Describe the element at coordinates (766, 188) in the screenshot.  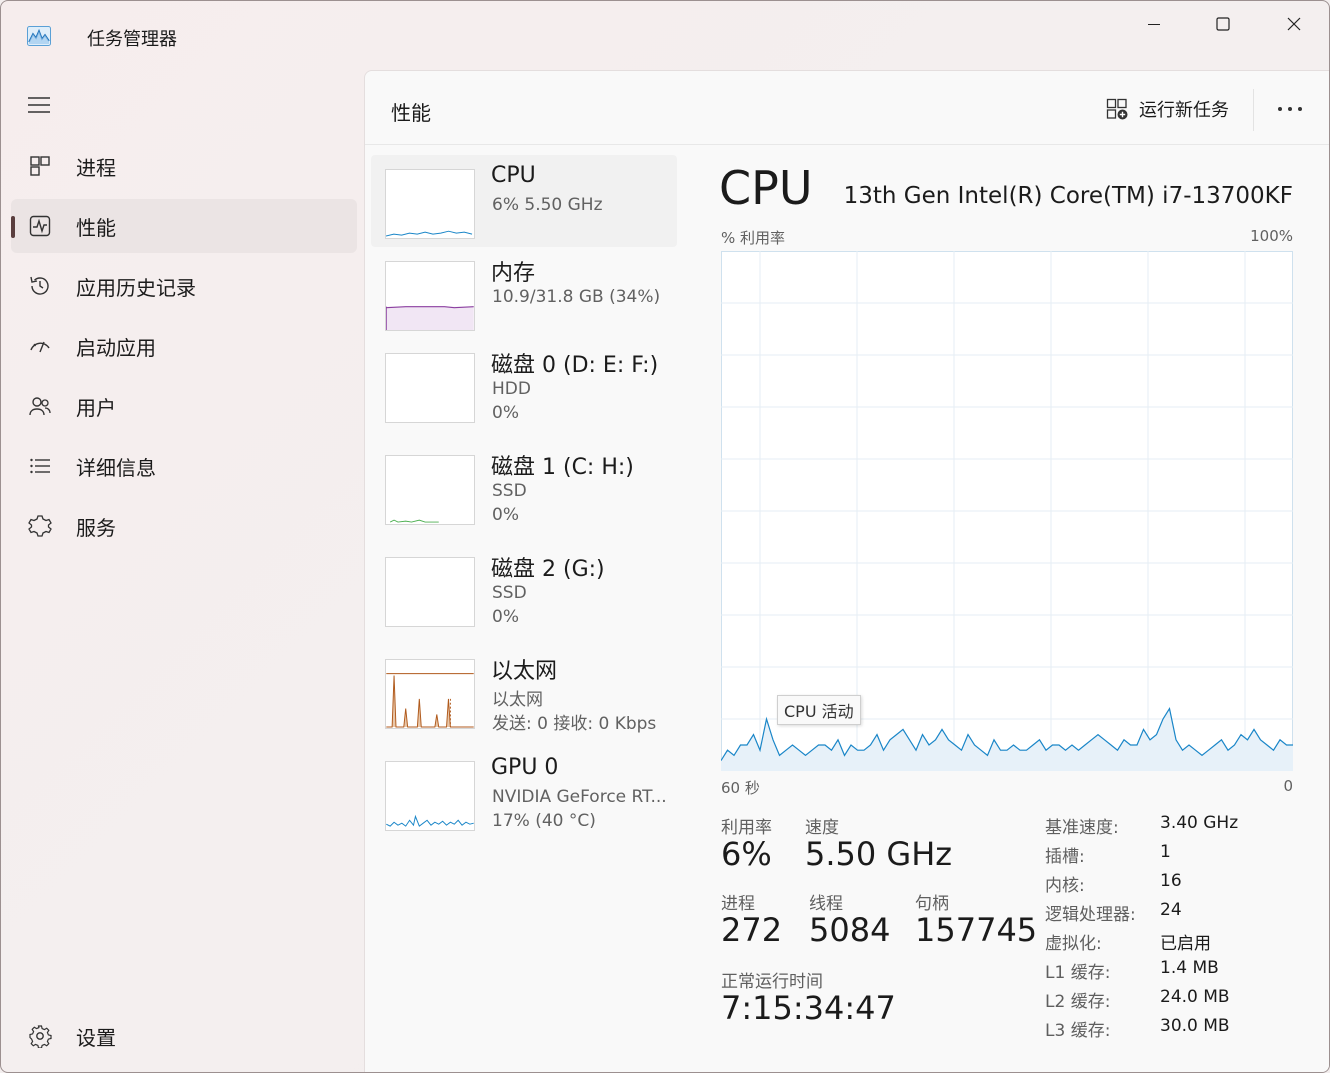
I see `detail-title: CPU` at that location.